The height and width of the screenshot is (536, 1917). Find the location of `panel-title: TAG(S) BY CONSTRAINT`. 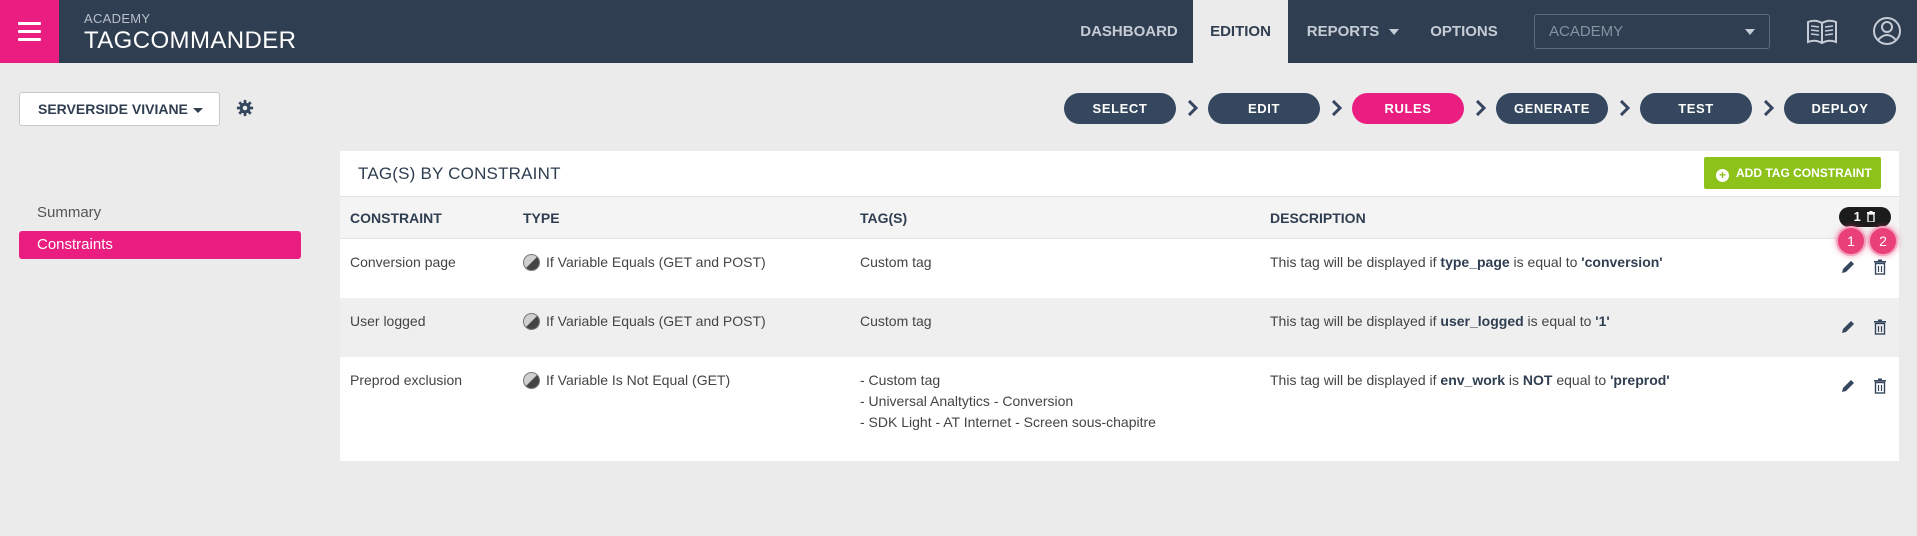

panel-title: TAG(S) BY CONSTRAINT is located at coordinates (459, 173).